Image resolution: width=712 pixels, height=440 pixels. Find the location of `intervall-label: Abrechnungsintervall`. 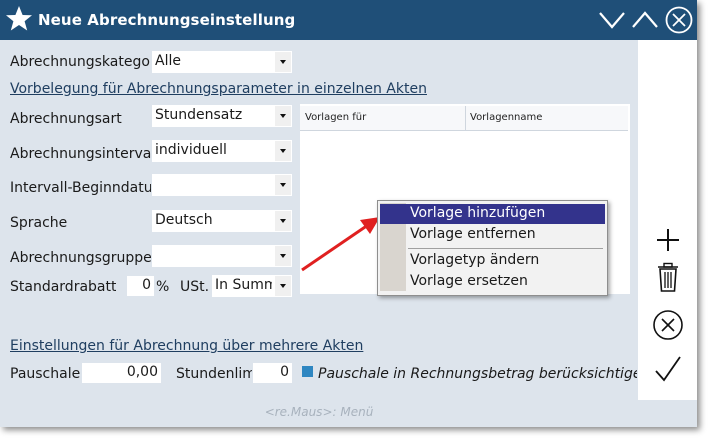

intervall-label: Abrechnungsintervall is located at coordinates (80, 154).